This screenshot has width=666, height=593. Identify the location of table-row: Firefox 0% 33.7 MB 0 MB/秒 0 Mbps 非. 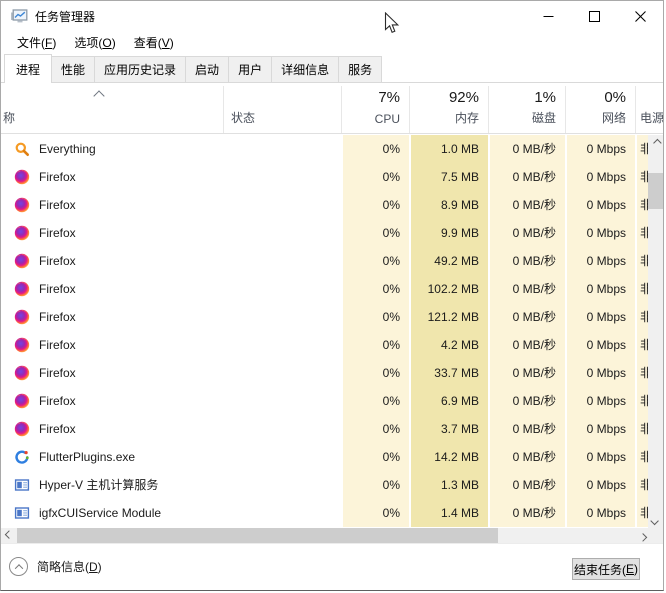
(325, 373).